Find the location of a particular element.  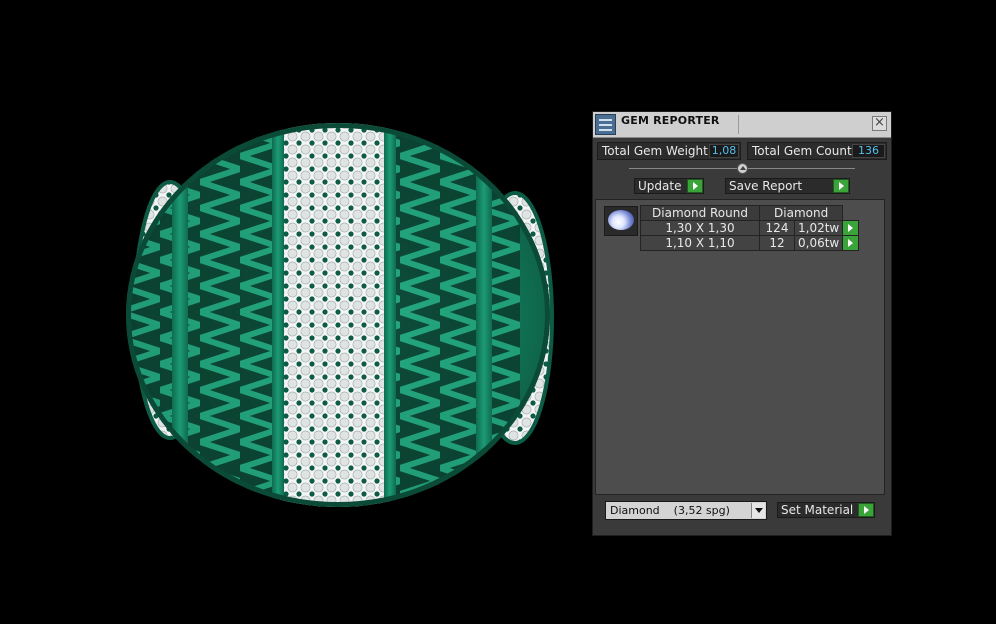

update-go-icon is located at coordinates (695, 186).